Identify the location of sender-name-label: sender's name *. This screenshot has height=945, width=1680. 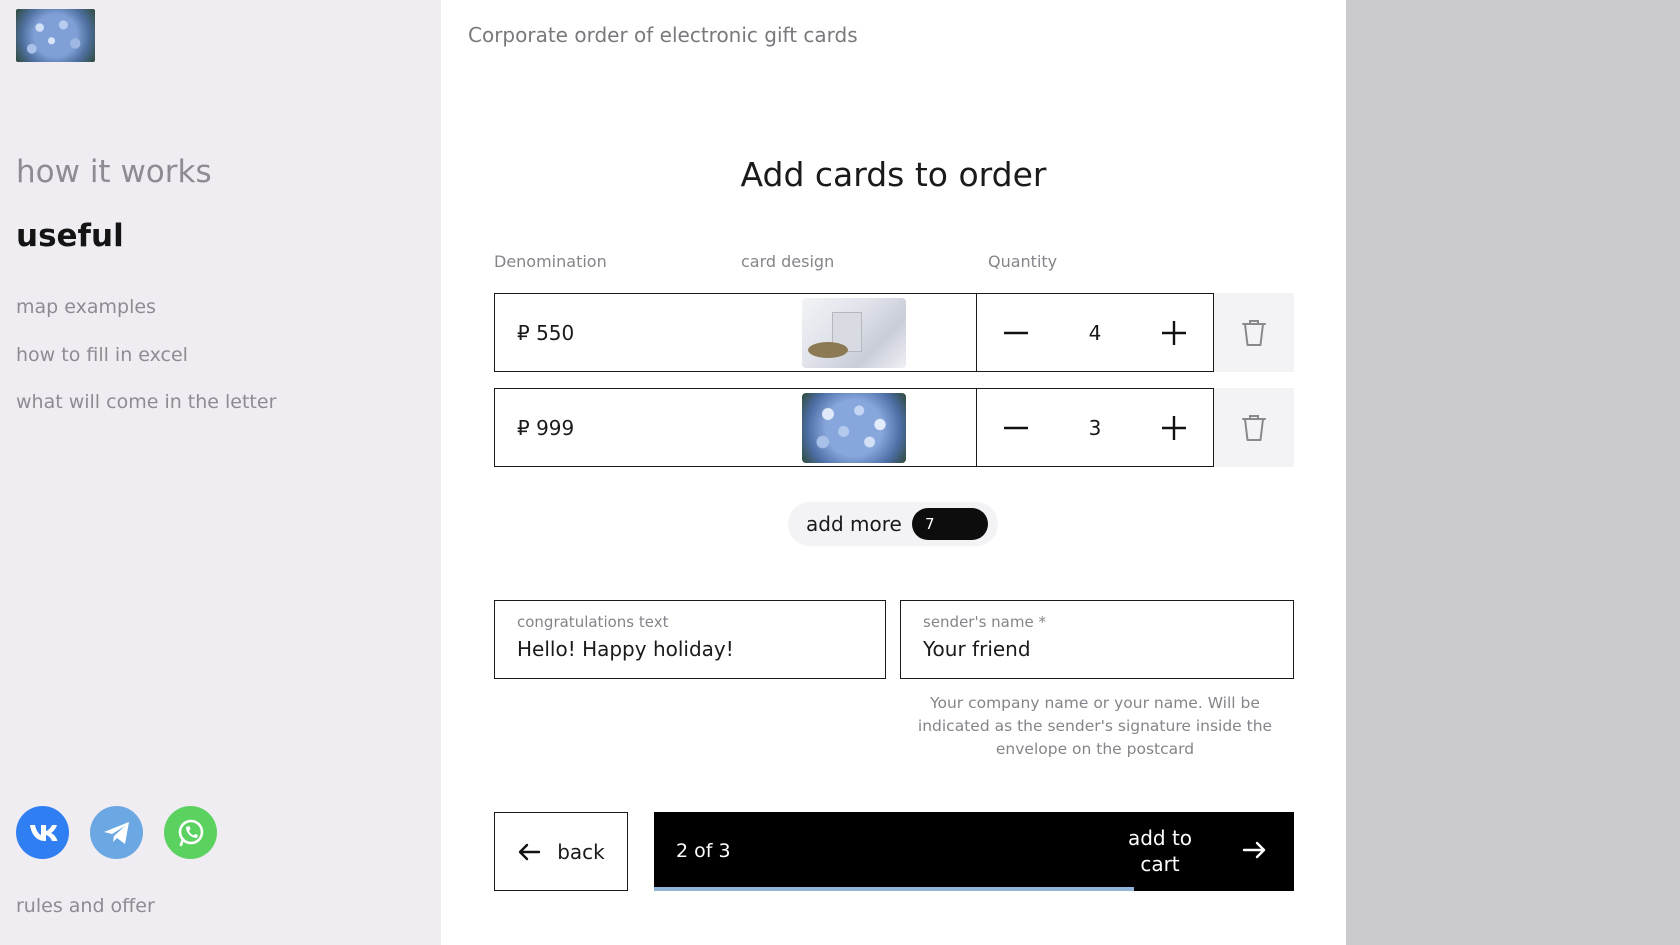
(984, 622).